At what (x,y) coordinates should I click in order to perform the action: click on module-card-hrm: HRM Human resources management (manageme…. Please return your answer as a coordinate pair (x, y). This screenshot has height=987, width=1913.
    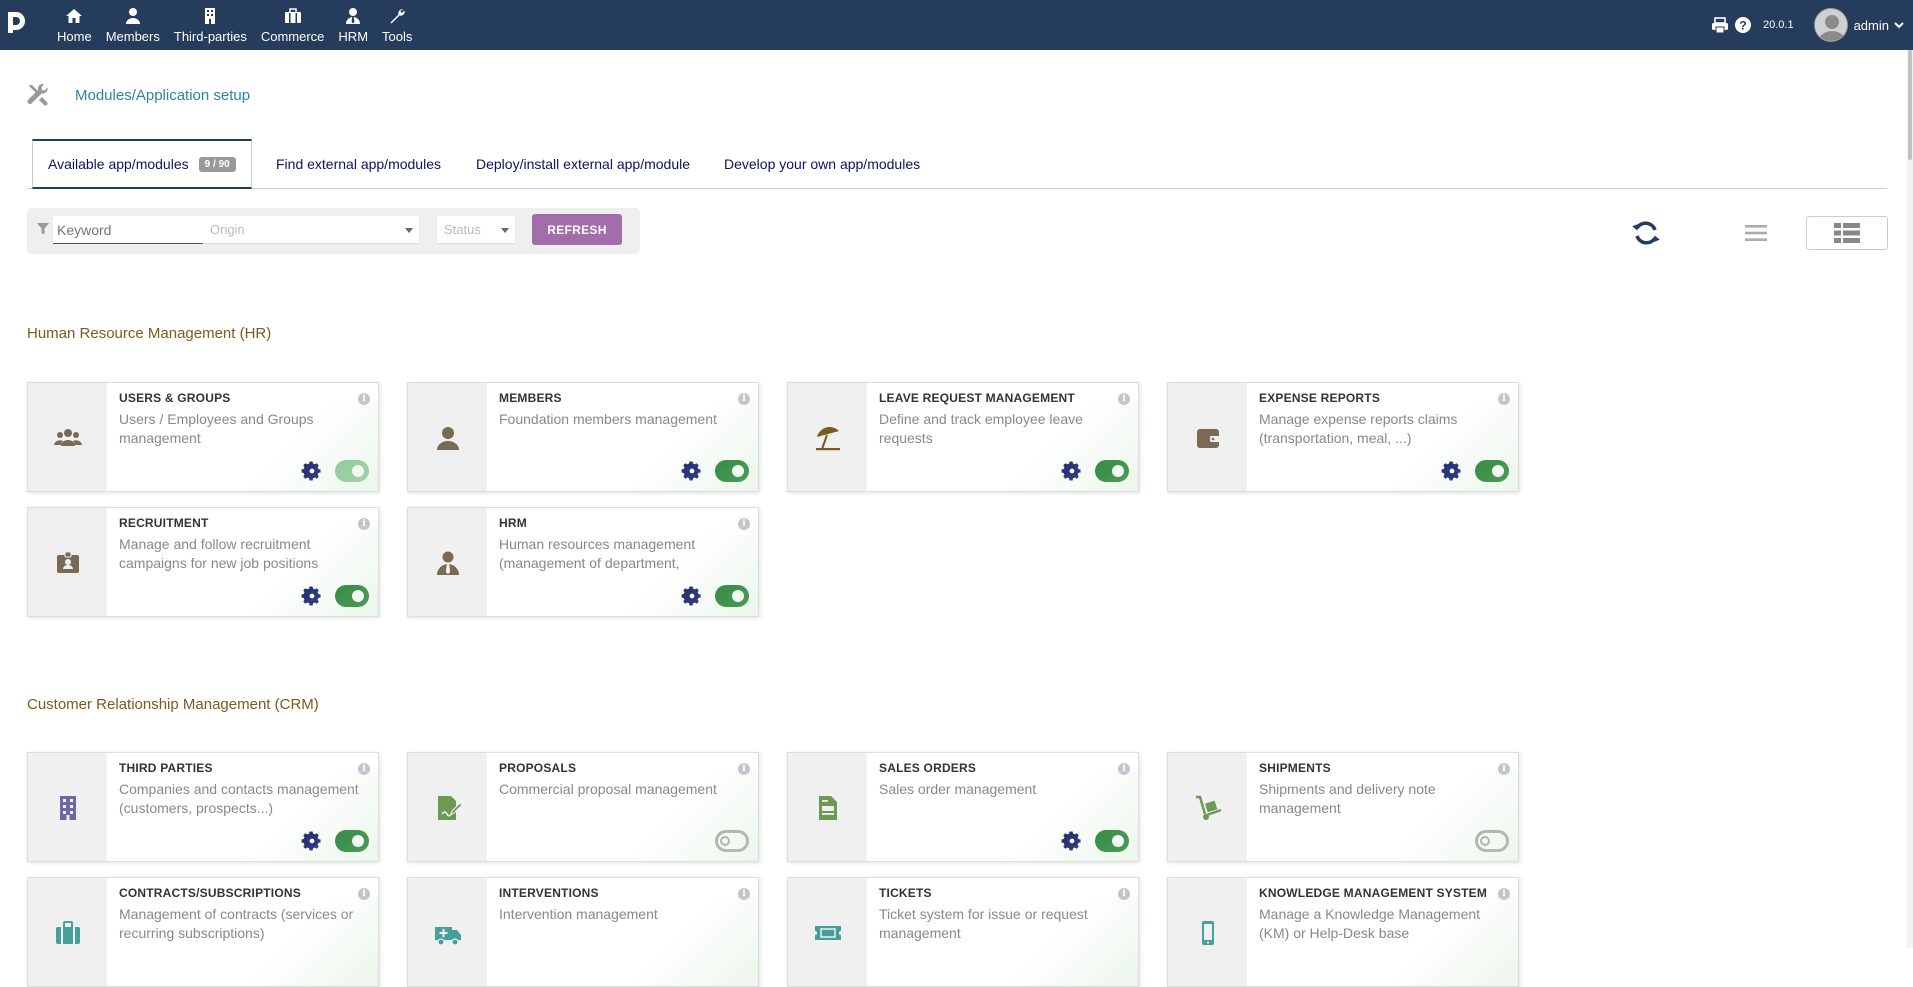
    Looking at the image, I should click on (583, 562).